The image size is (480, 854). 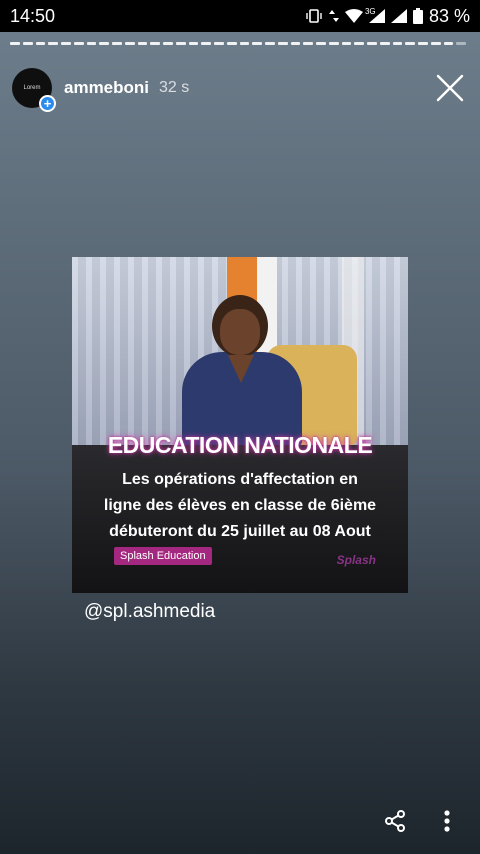 What do you see at coordinates (240, 531) in the screenshot?
I see `image-subtext-line: débuteront du 25 juillet au 08 Aout` at bounding box center [240, 531].